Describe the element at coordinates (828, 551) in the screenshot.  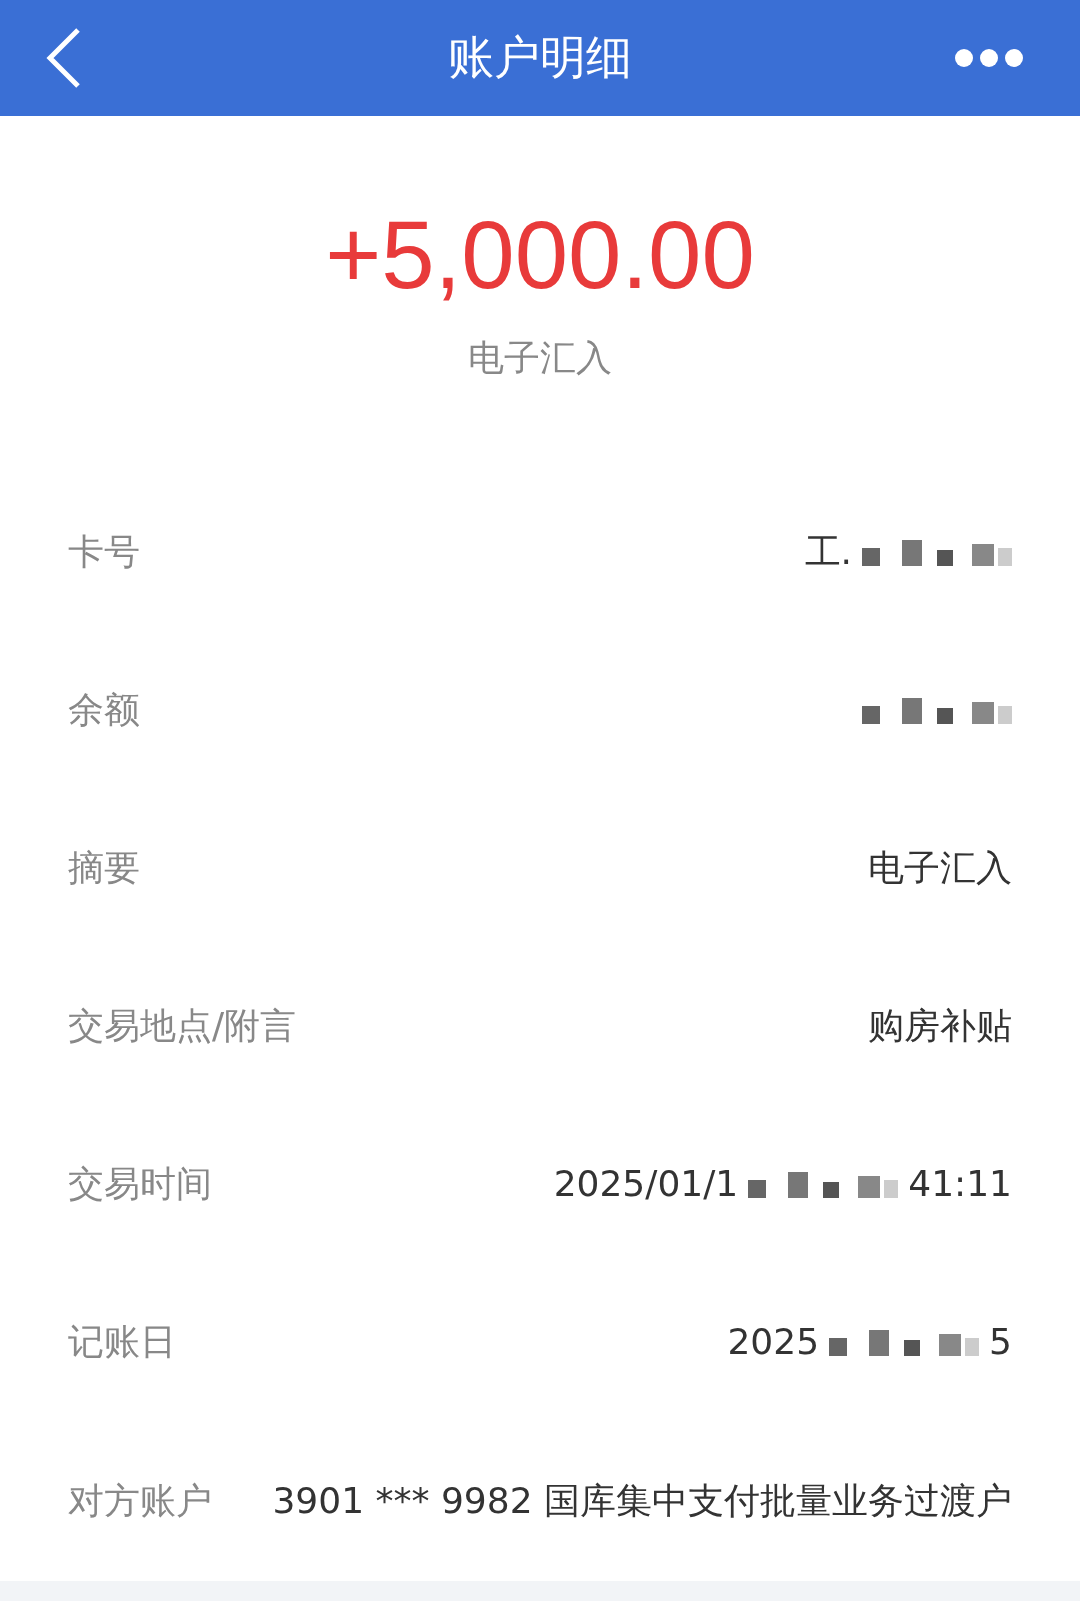
I see `field-value: 工.` at that location.